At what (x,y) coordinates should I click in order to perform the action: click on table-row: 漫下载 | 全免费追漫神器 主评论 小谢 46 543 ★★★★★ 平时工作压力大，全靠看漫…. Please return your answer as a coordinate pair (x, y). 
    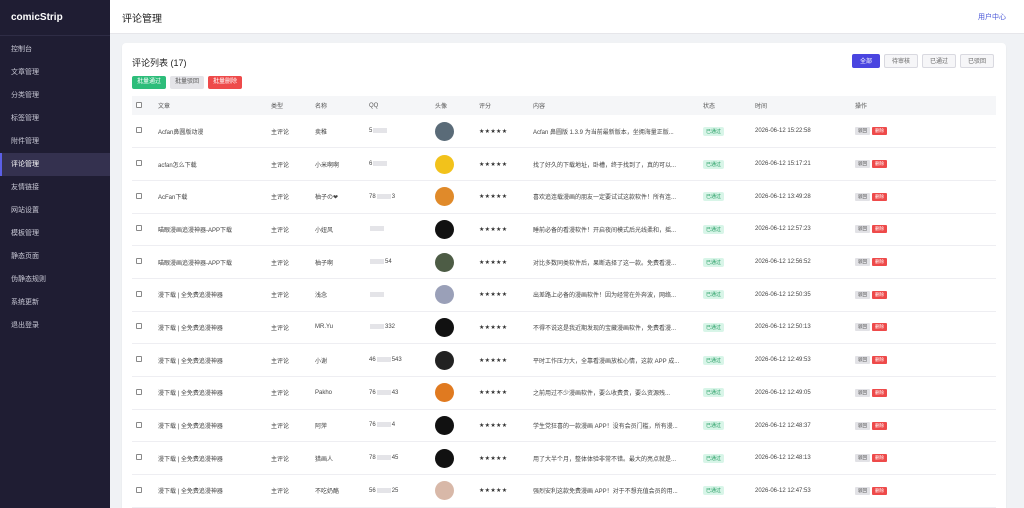
    Looking at the image, I should click on (564, 360).